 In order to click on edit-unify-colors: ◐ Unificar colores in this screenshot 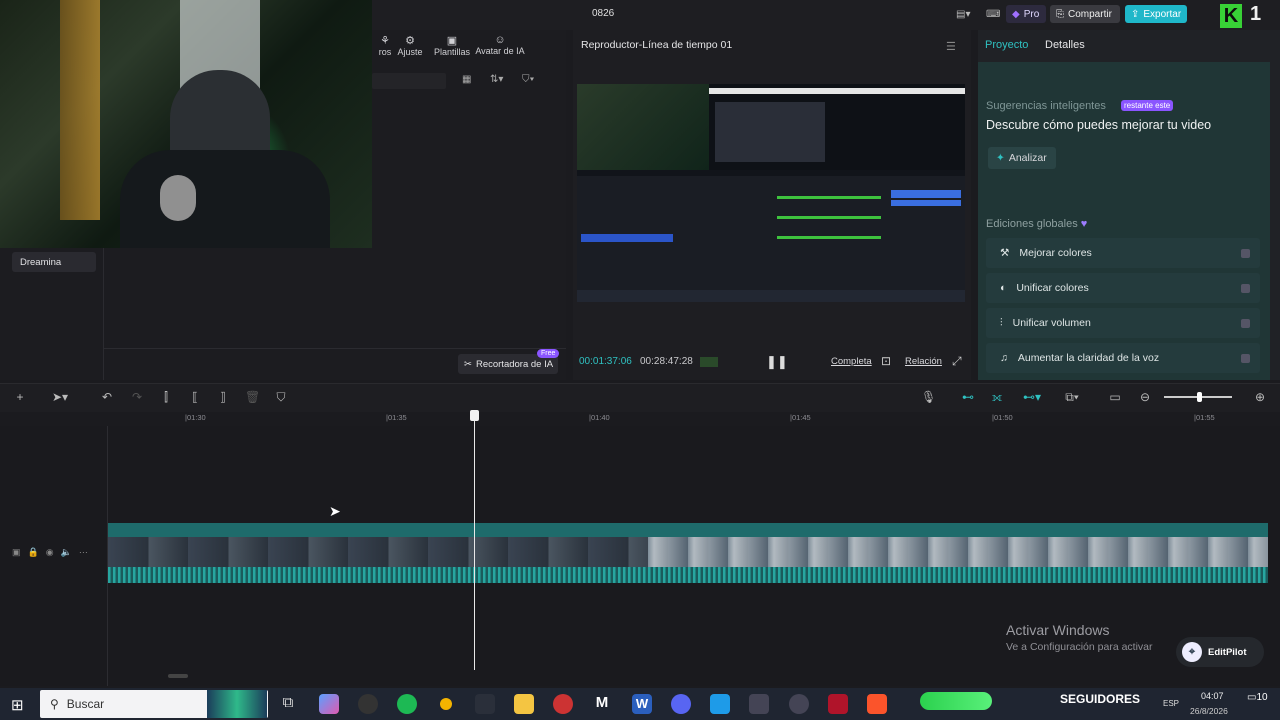, I will do `click(1123, 288)`.